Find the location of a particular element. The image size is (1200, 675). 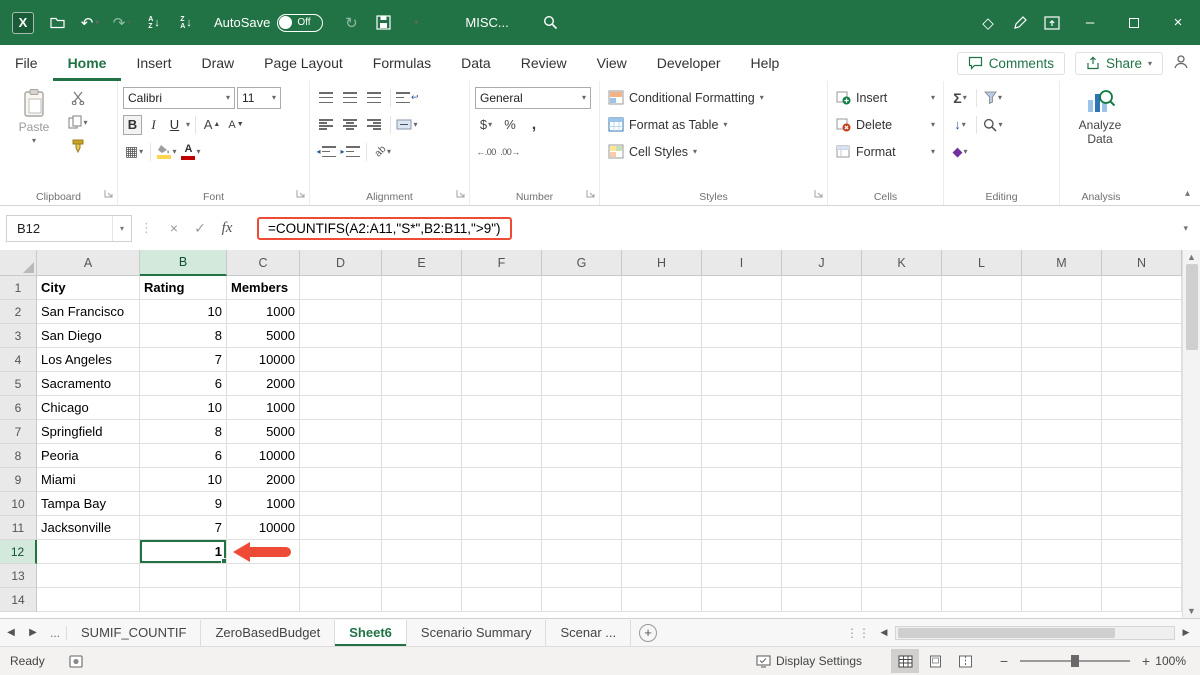

cell-B1: Rating is located at coordinates (183, 288).